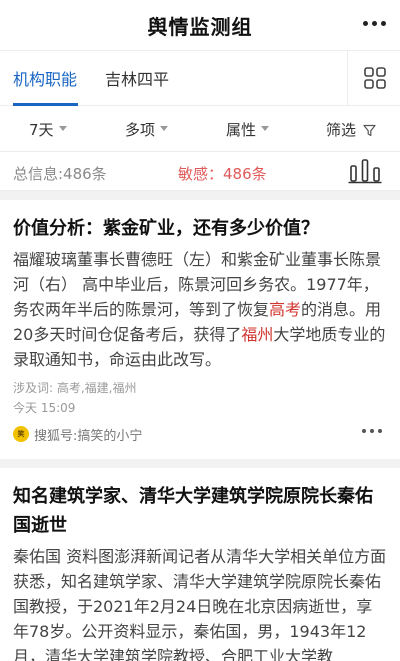  I want to click on filter-funnel-icon, so click(369, 130).